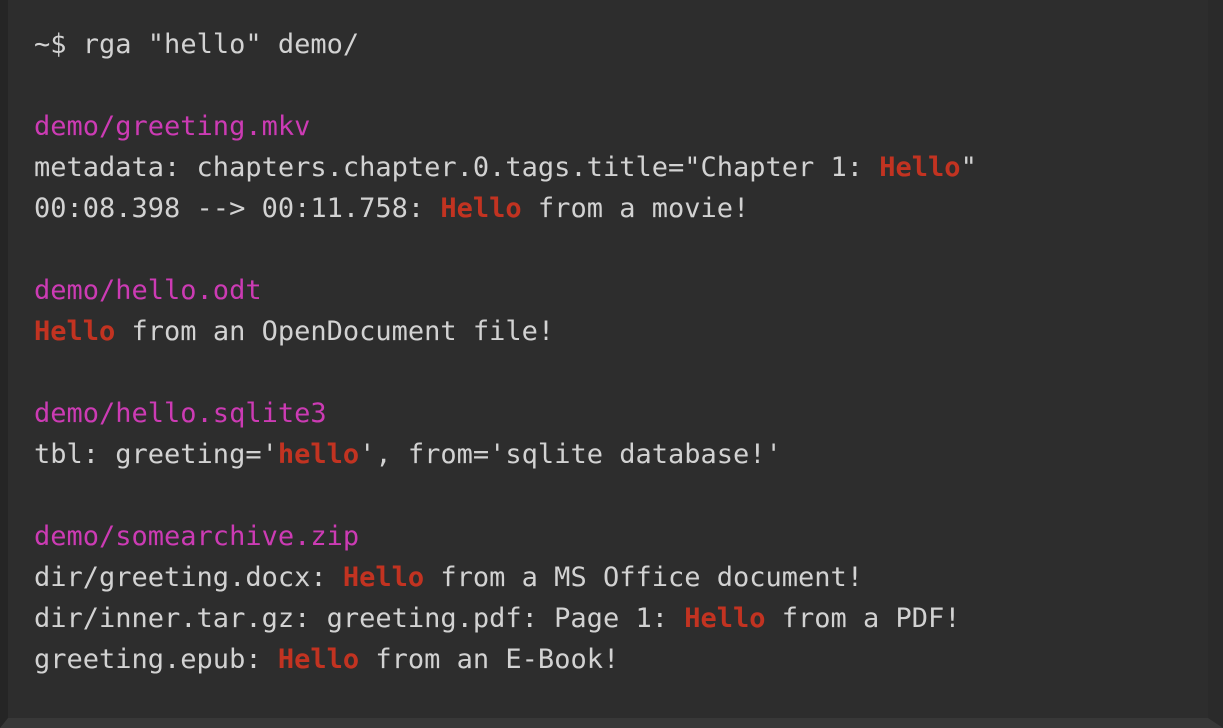 This screenshot has width=1223, height=728. What do you see at coordinates (621, 331) in the screenshot?
I see `result-line: Hello from an OpenDocument file!` at bounding box center [621, 331].